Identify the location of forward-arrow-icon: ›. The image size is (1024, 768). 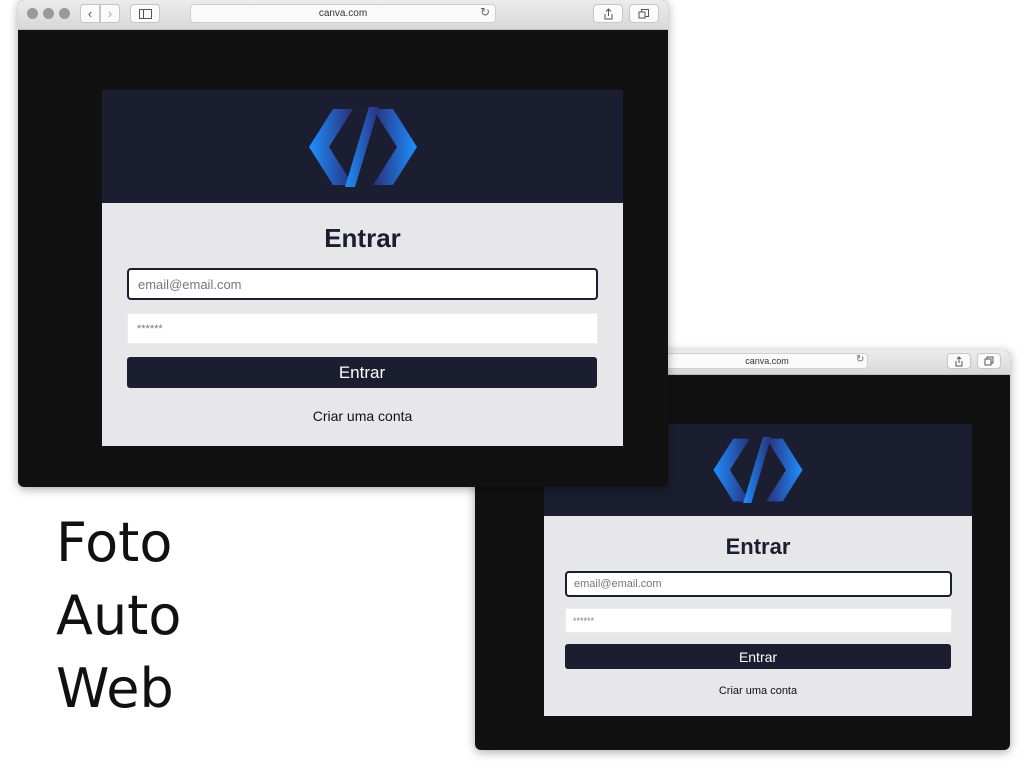
(110, 13).